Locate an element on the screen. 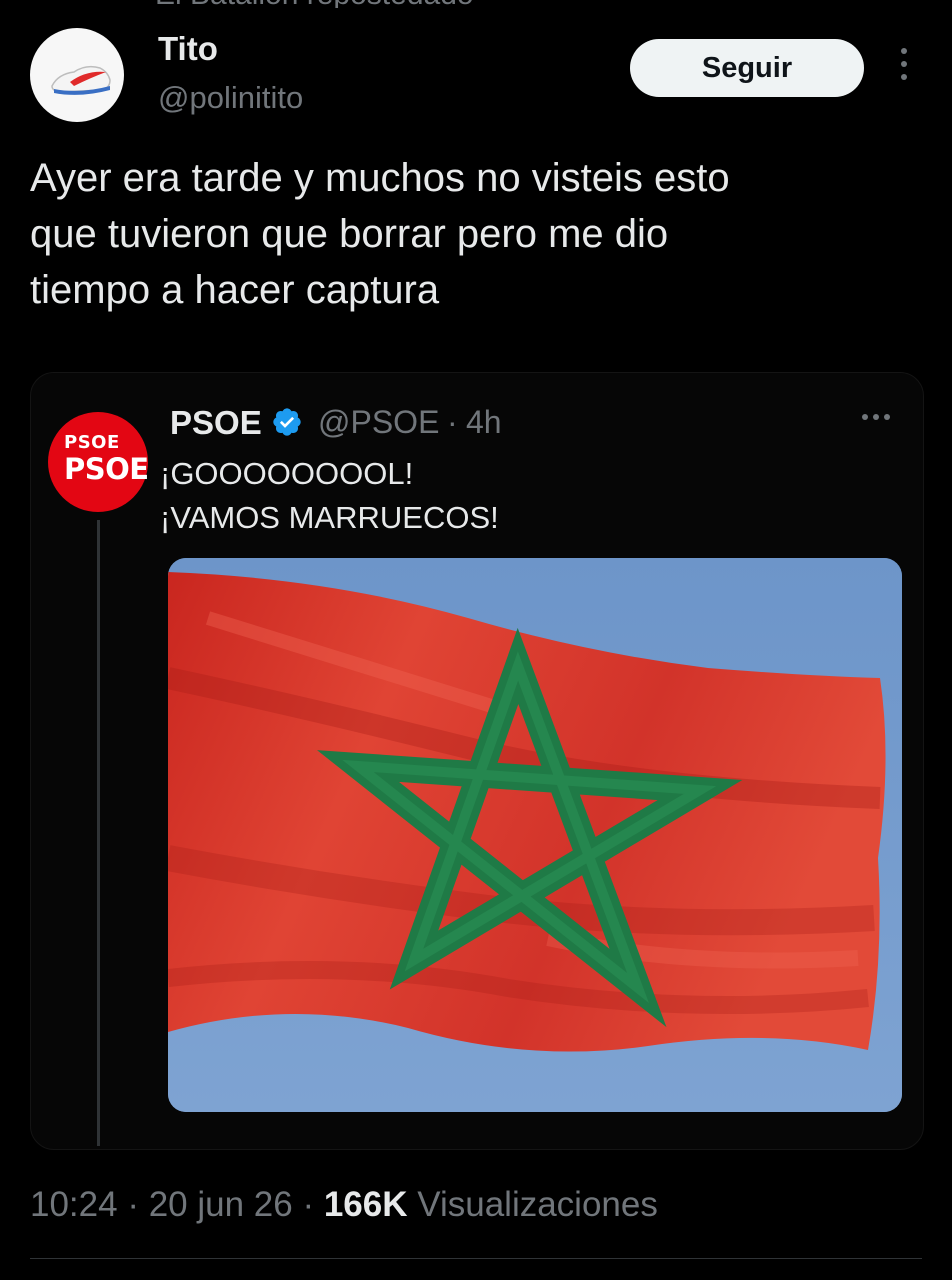  view-label-text: Visualizaciones is located at coordinates (537, 1204).